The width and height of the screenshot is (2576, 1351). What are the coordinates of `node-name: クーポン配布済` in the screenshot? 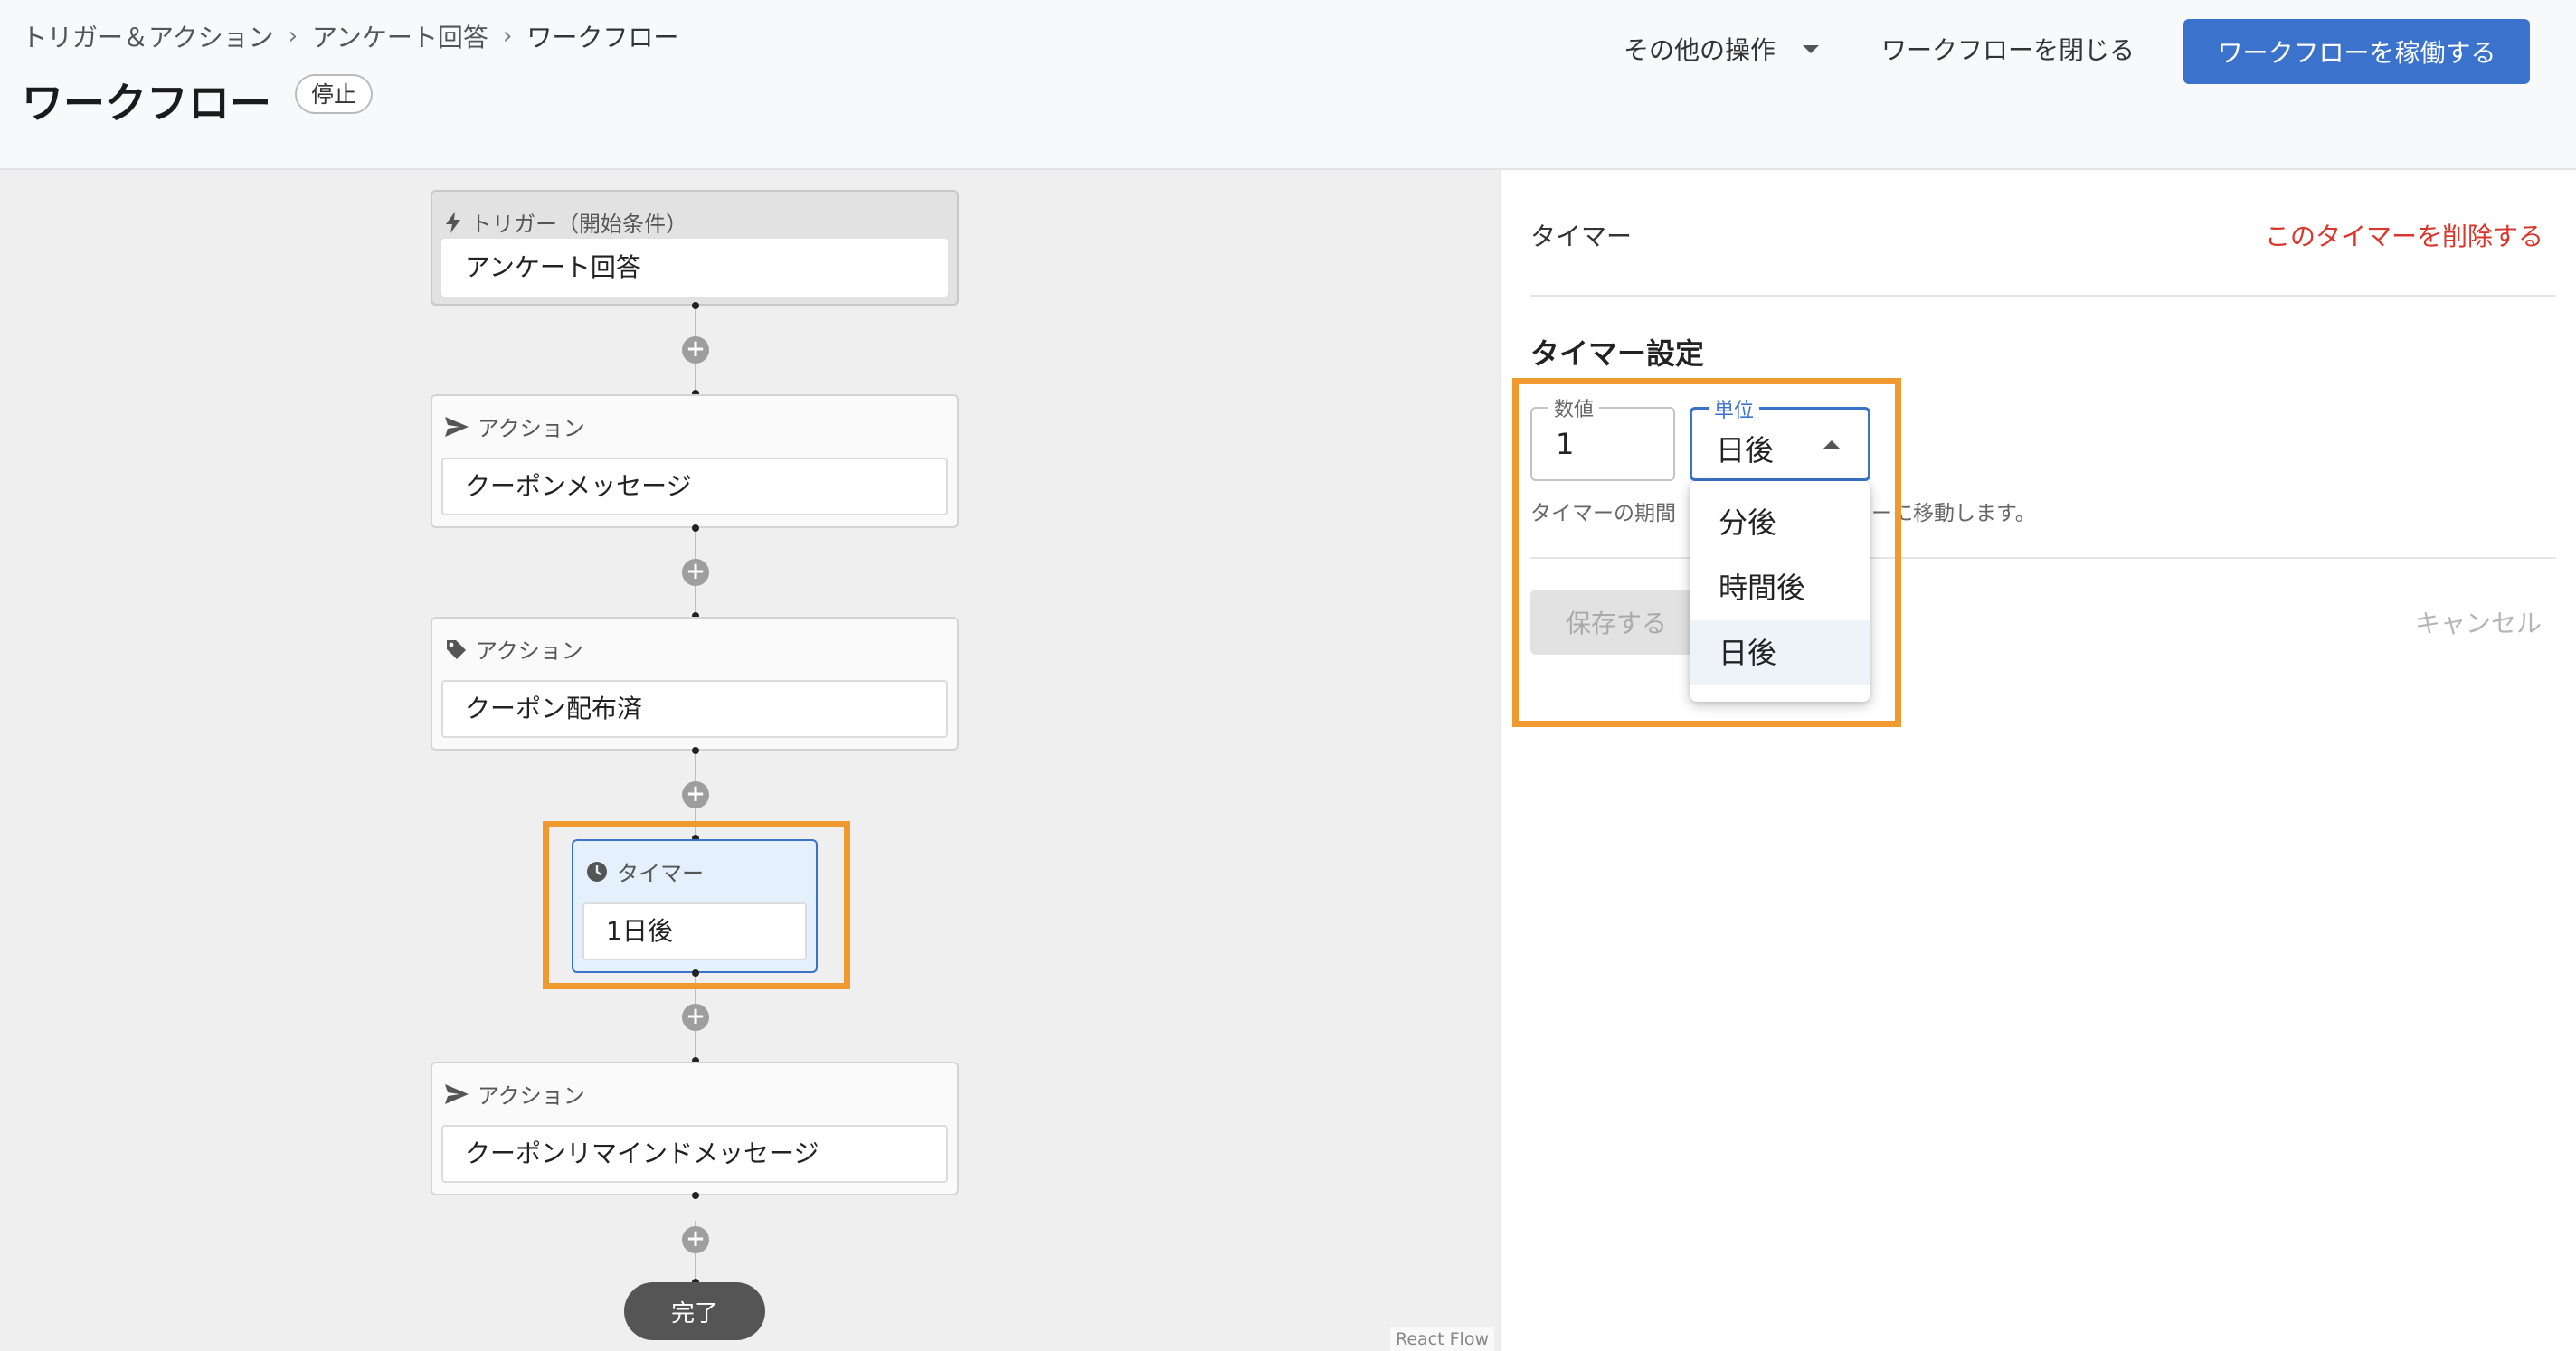 It's located at (695, 709).